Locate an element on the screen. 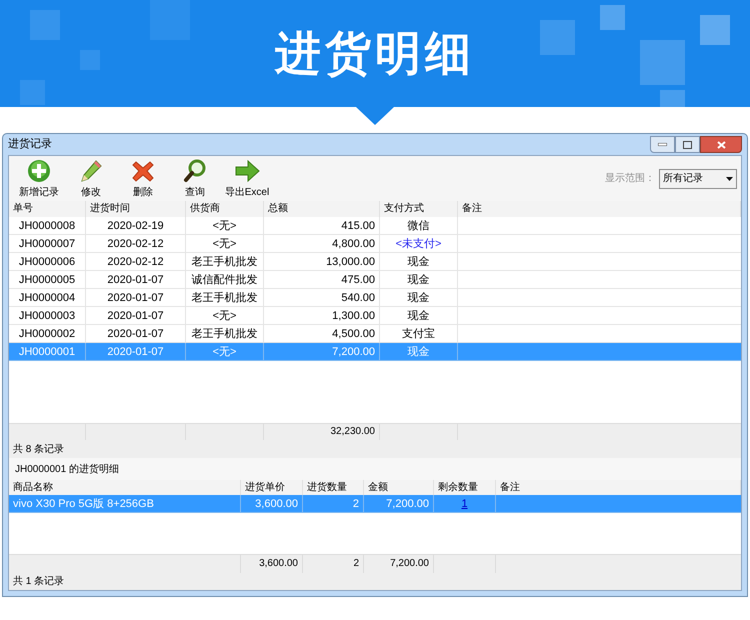 This screenshot has width=750, height=620. close-button is located at coordinates (721, 144).